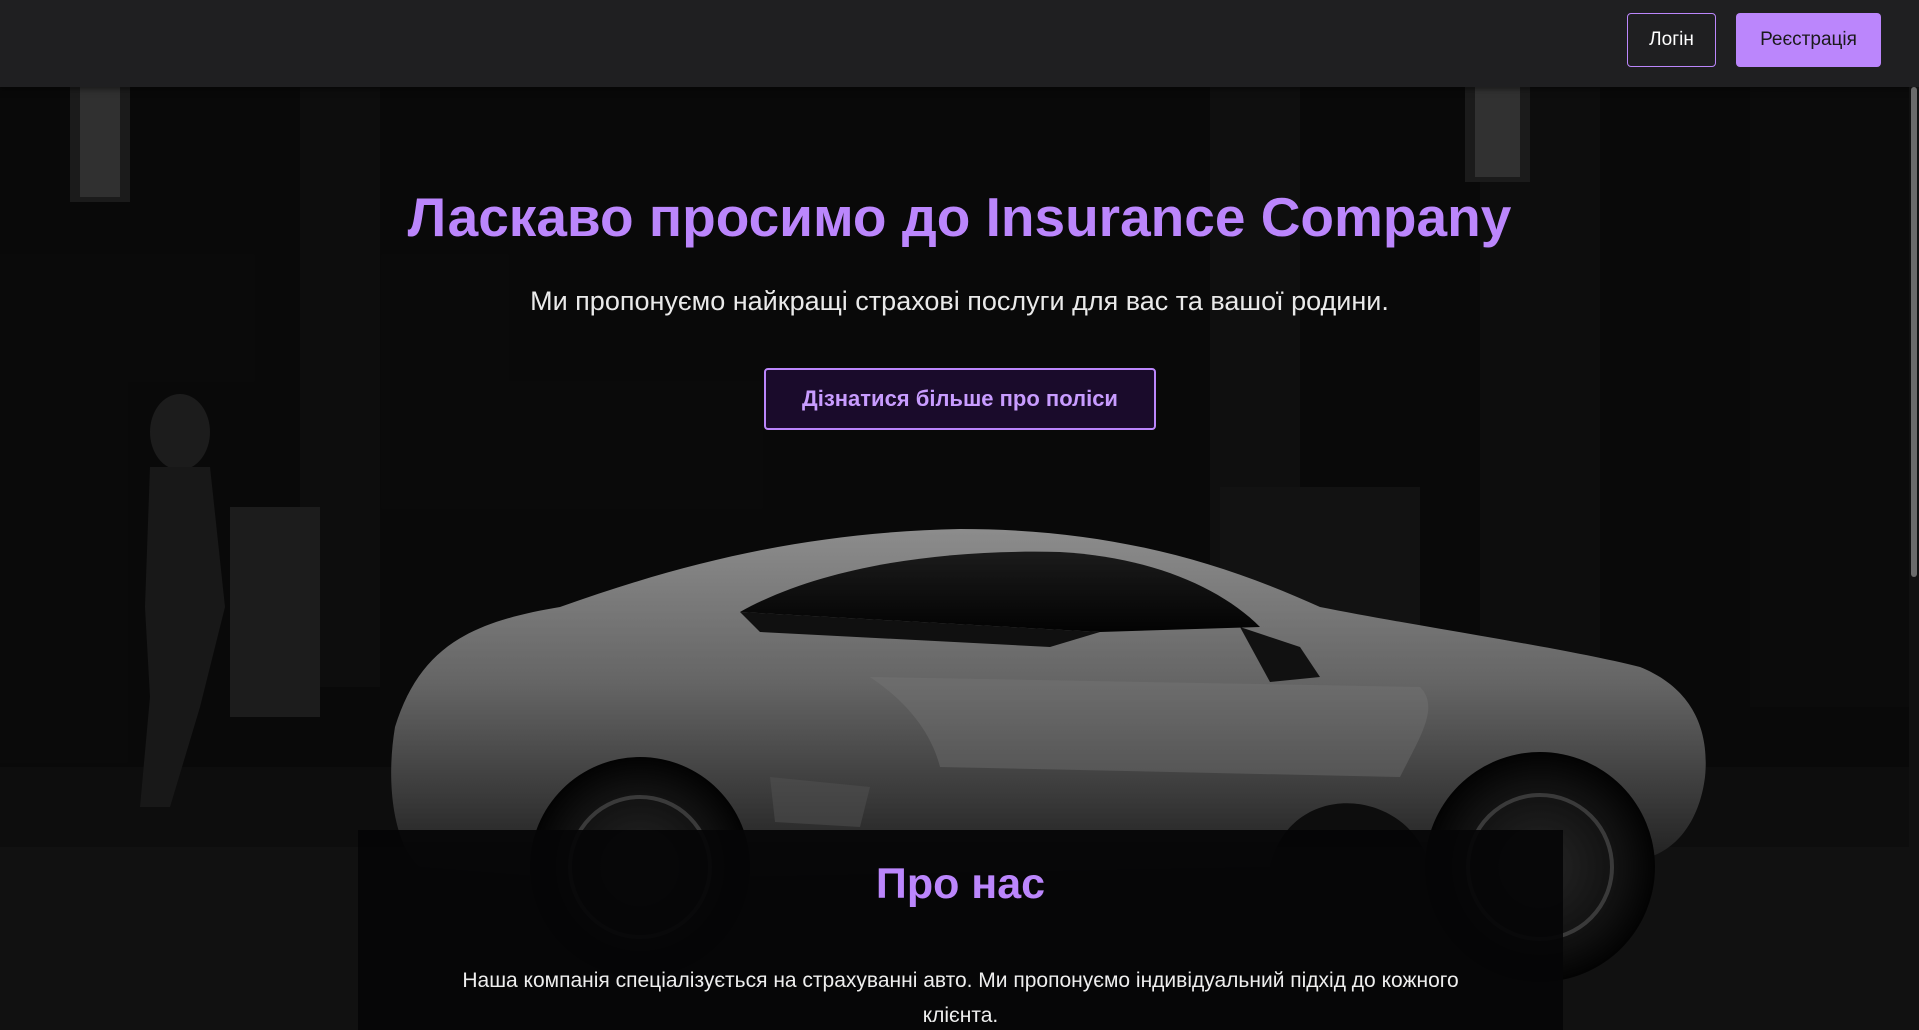 The image size is (1919, 1030). Describe the element at coordinates (959, 43) in the screenshot. I see `top-navigation-bar: Логін Реєстрація` at that location.